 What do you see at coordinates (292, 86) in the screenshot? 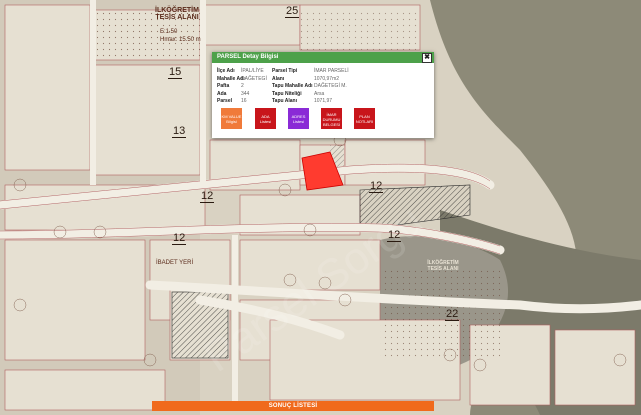
I see `info-label: Tapu Mahalle Adı` at bounding box center [292, 86].